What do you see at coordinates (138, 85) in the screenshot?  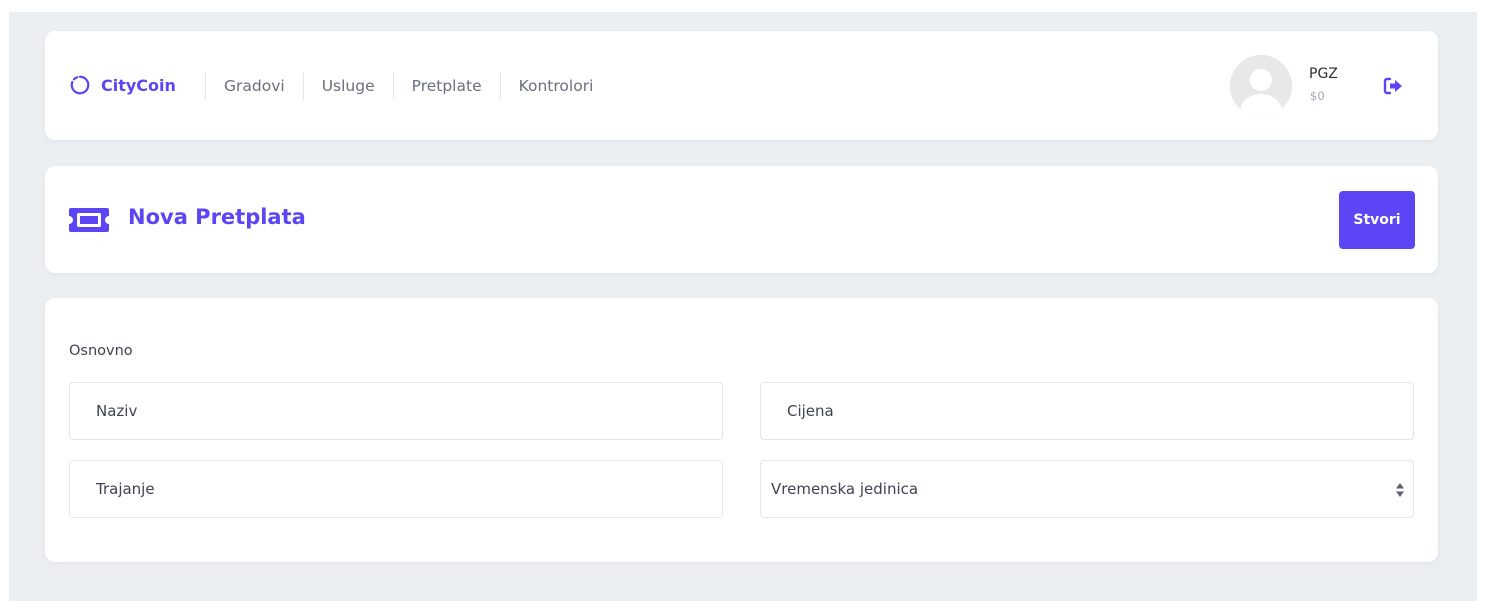 I see `brand-name: CityCoin` at bounding box center [138, 85].